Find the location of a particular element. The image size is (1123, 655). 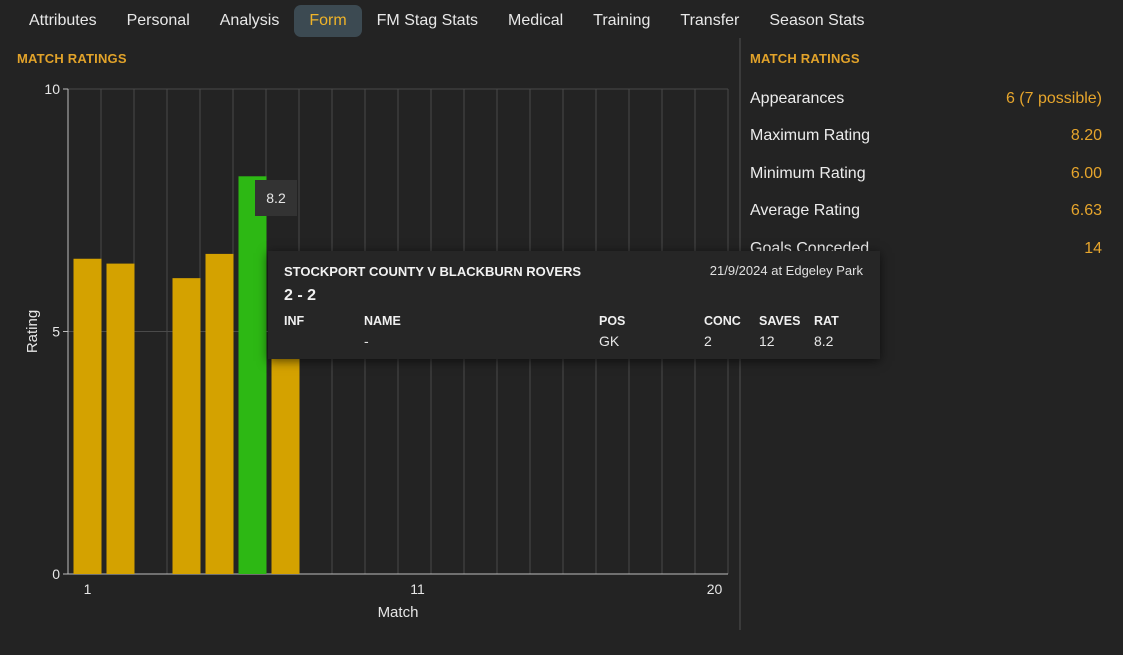

stat-label: Maximum Rating is located at coordinates (810, 136).